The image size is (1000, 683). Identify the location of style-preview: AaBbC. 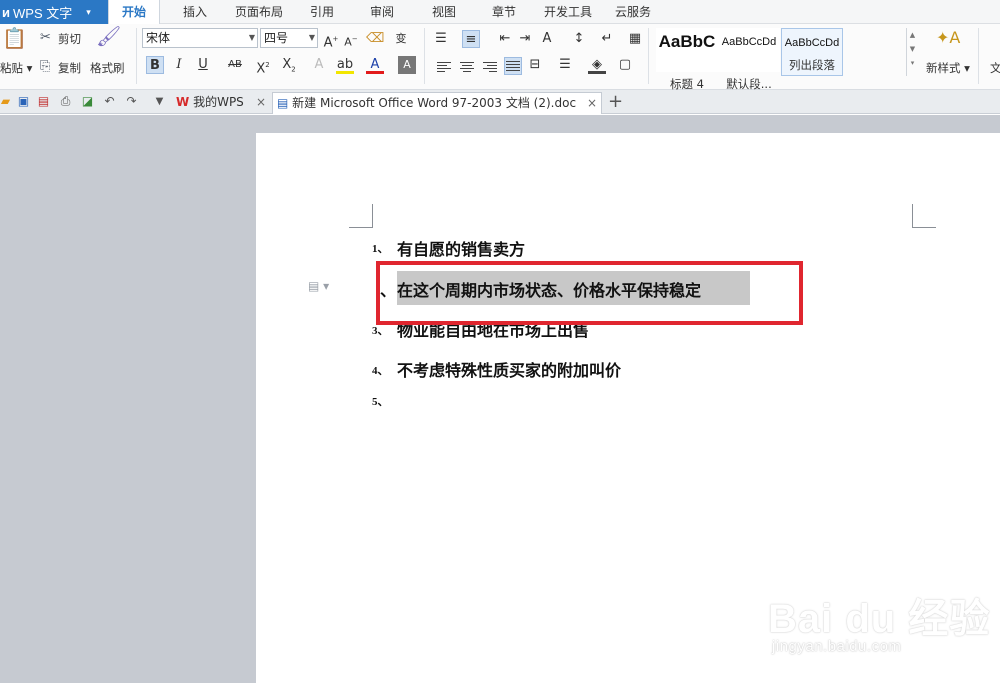
(687, 41).